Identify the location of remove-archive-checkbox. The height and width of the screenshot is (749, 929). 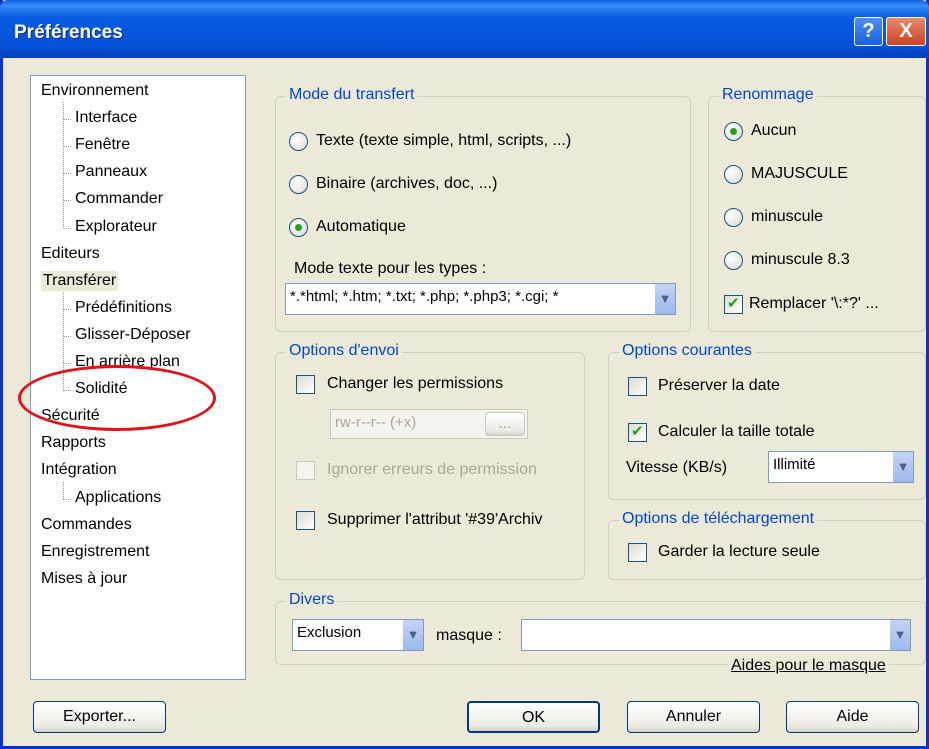
(305, 520).